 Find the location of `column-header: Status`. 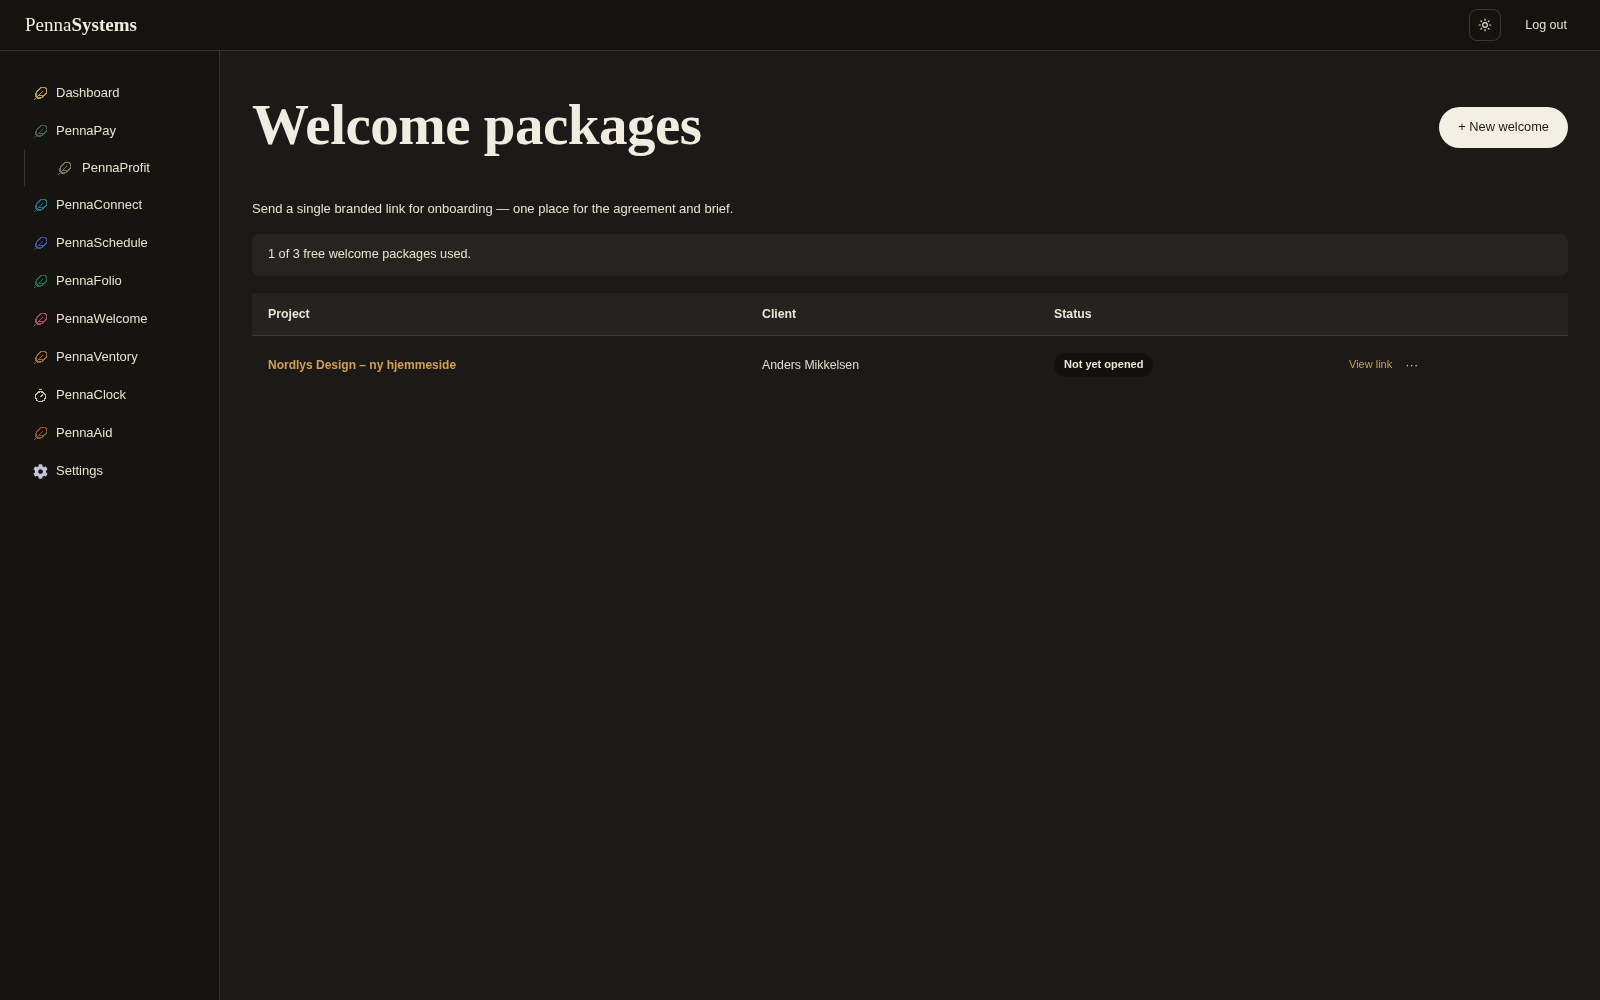

column-header: Status is located at coordinates (1073, 314).